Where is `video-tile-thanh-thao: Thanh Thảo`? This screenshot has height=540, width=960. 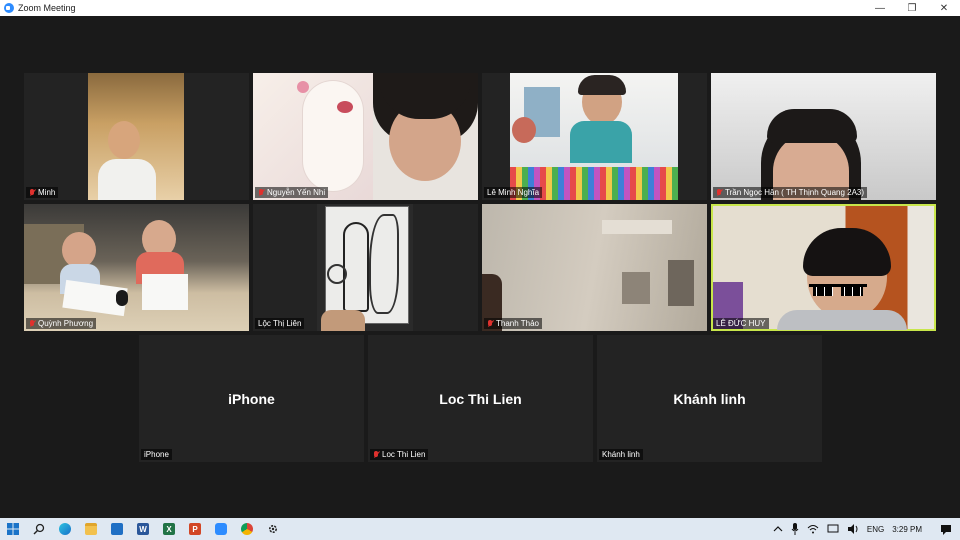 video-tile-thanh-thao: Thanh Thảo is located at coordinates (594, 267).